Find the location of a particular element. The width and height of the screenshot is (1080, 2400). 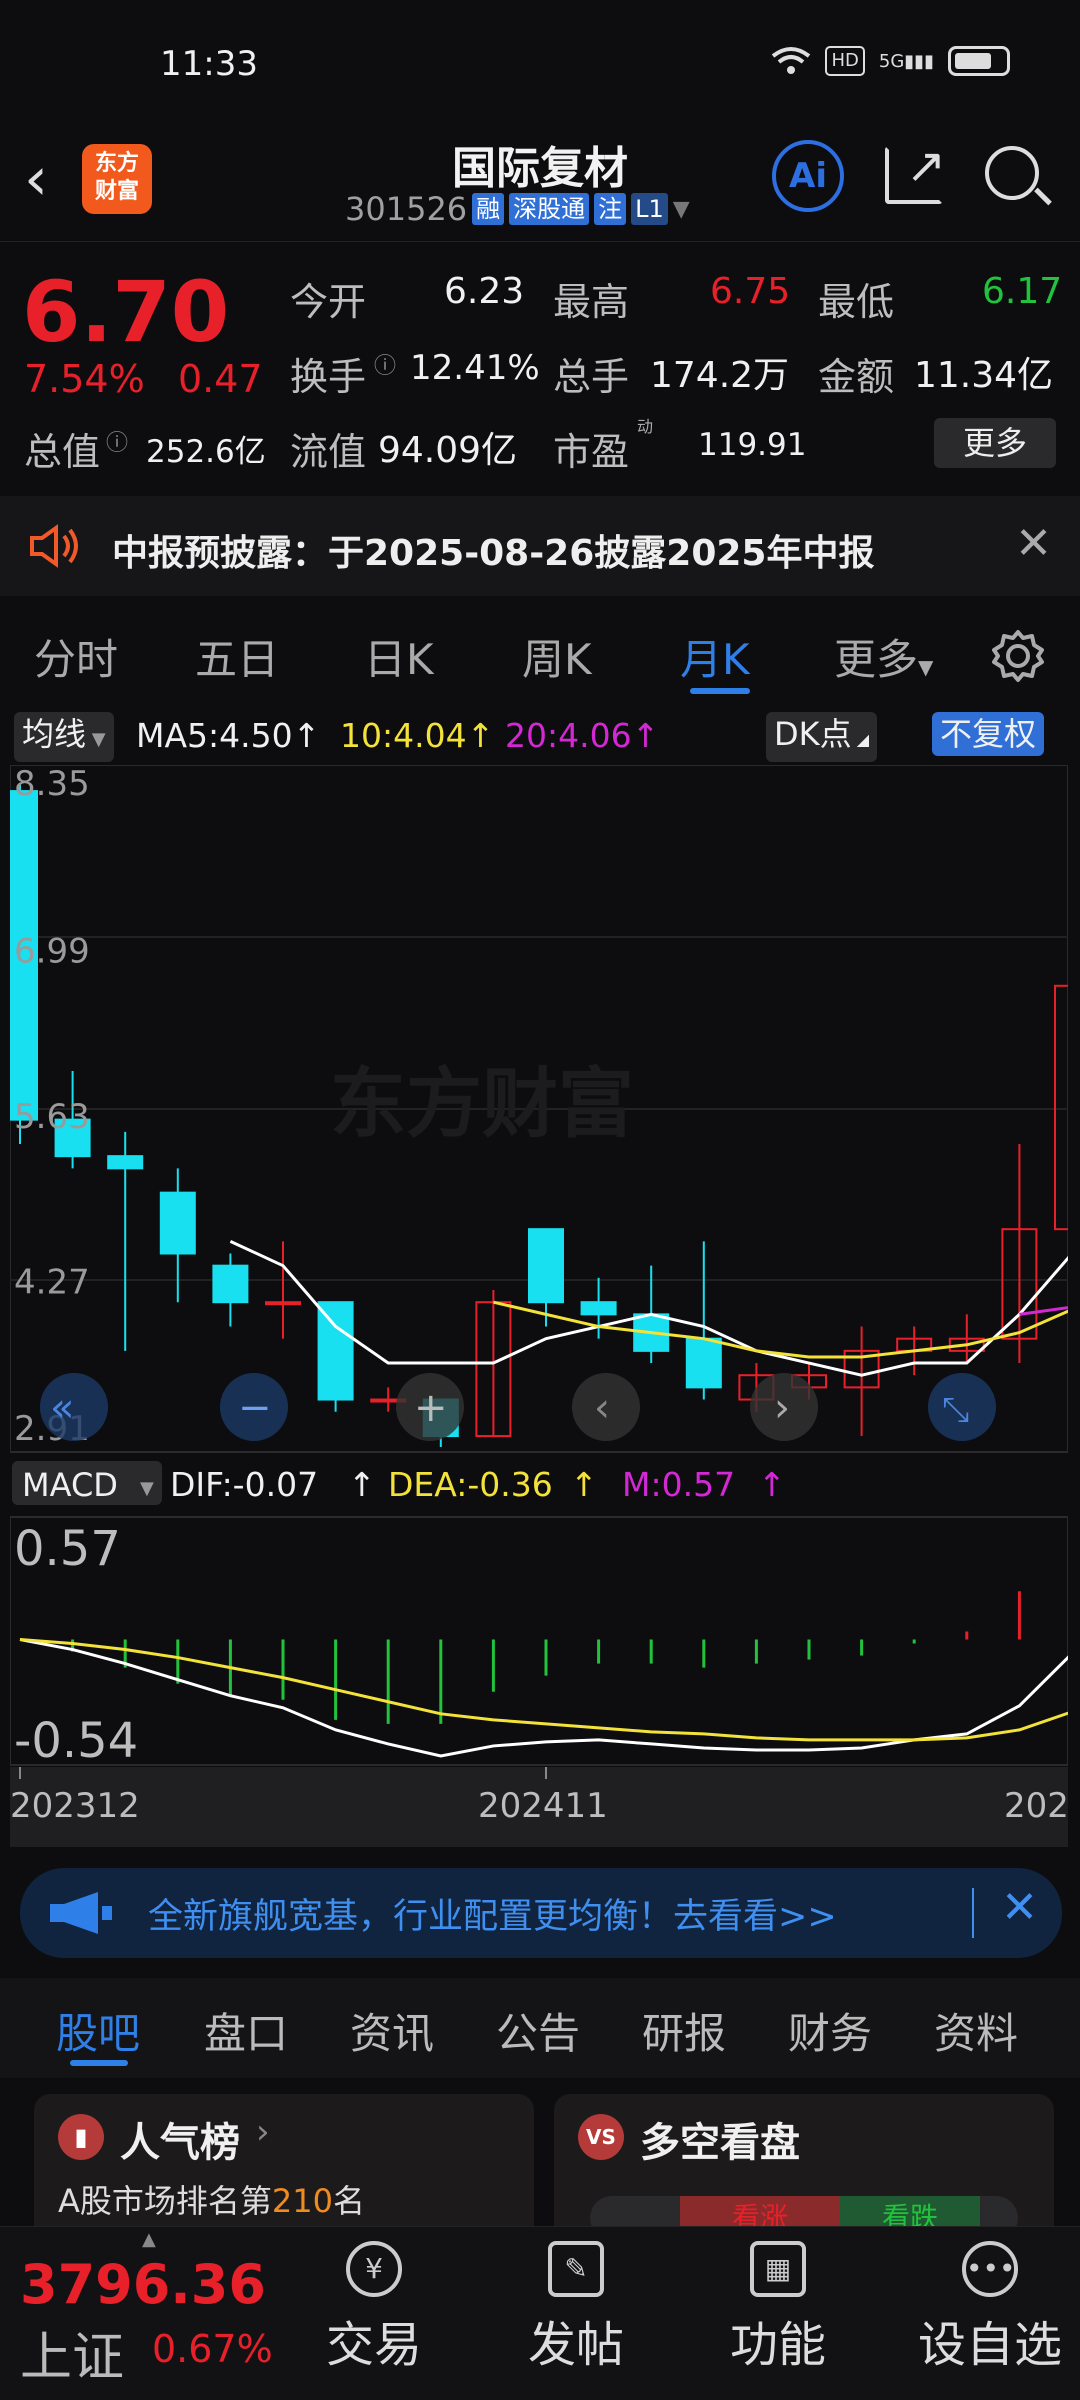

tab-finance: 财务 is located at coordinates (830, 2030).